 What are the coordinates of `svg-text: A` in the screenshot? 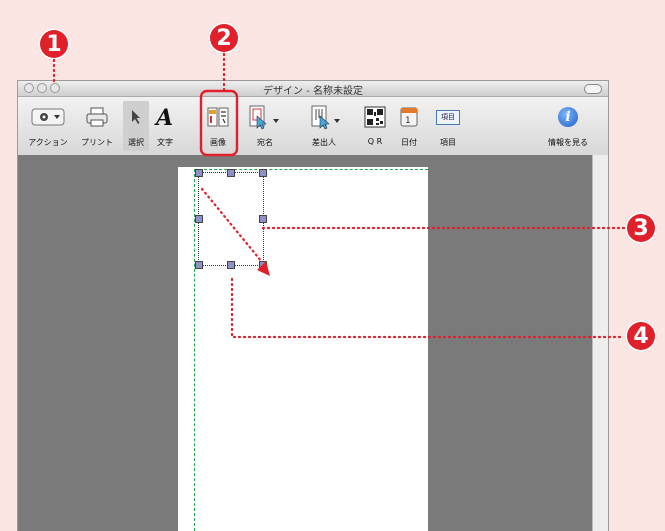 It's located at (163, 117).